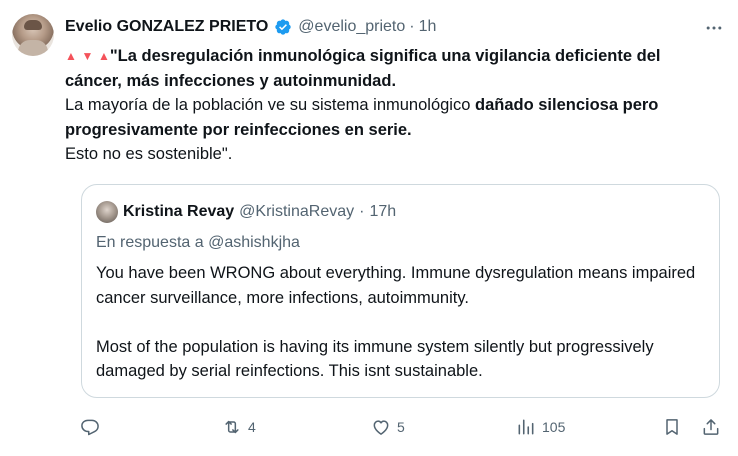 The image size is (738, 456). Describe the element at coordinates (198, 242) in the screenshot. I see `reply-context: En respuesta a @ashishkjha` at that location.